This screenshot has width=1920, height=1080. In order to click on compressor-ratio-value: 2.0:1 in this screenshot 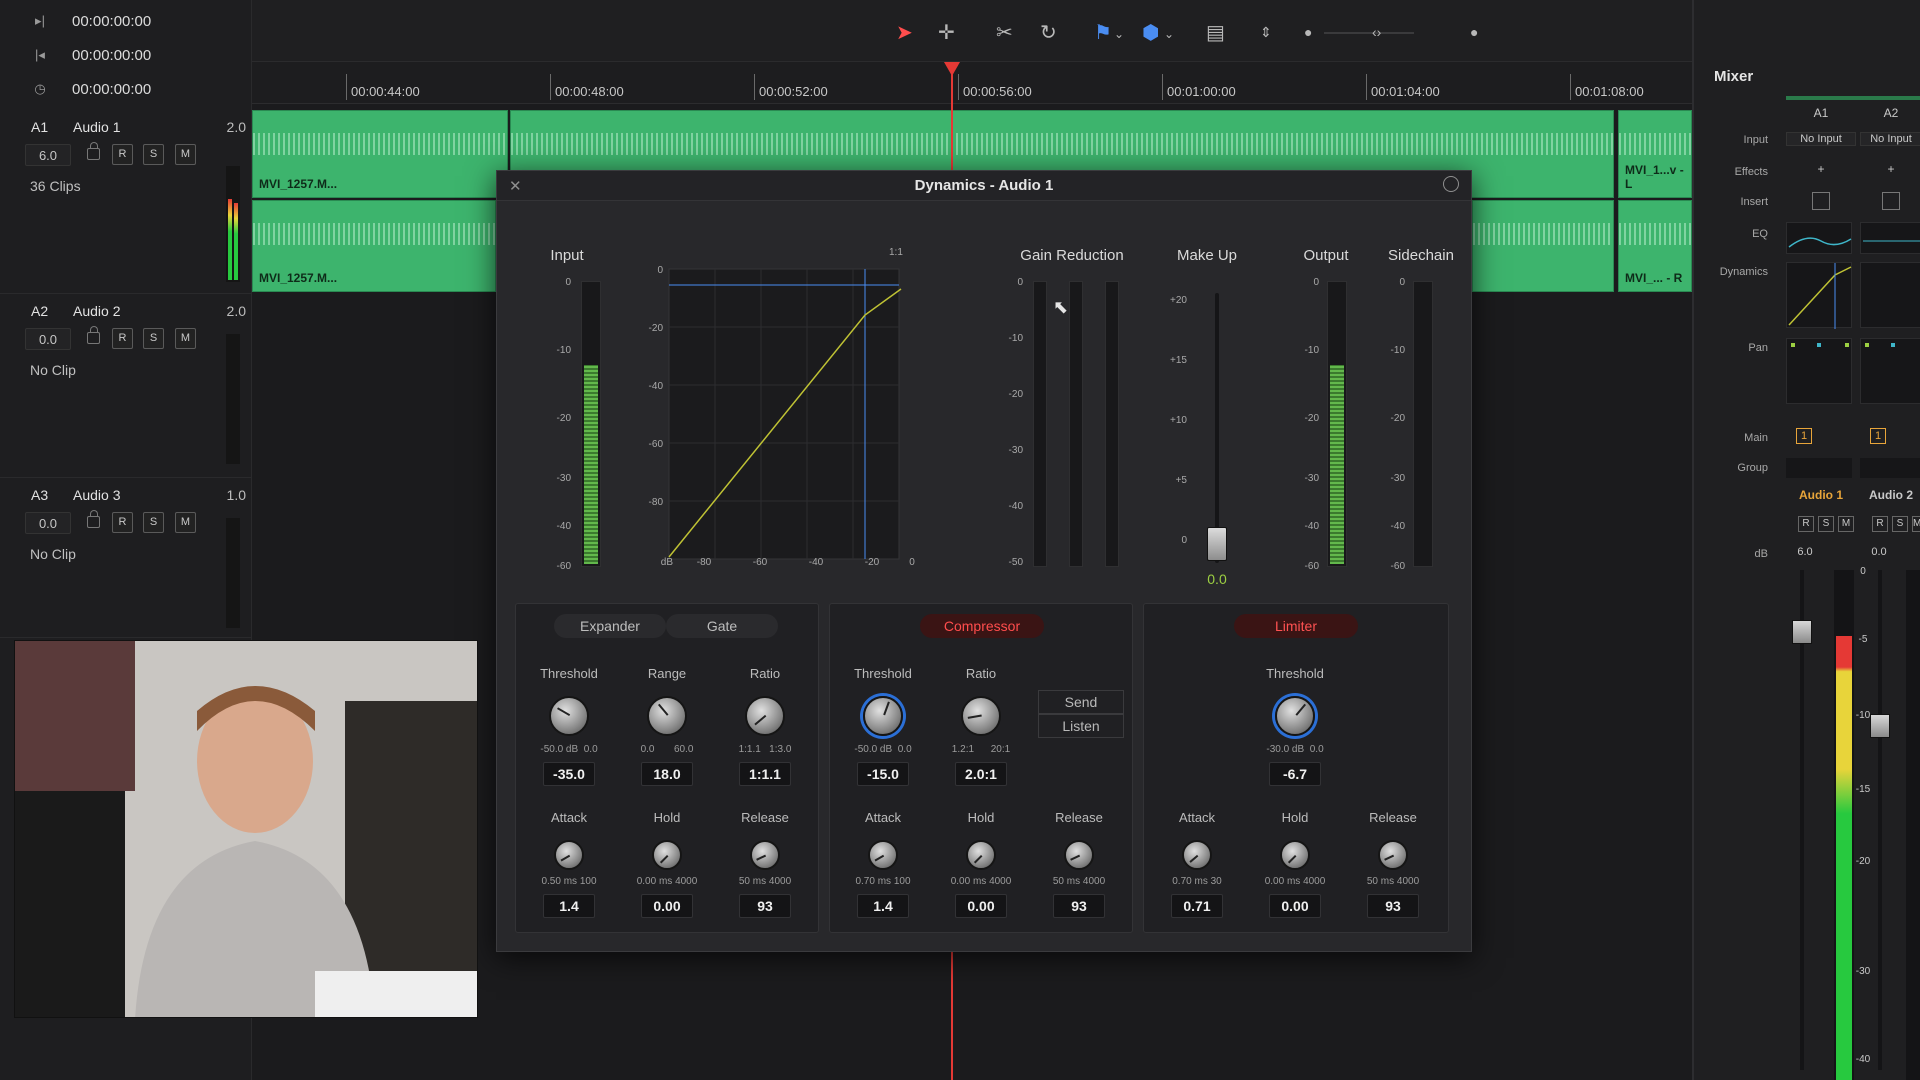, I will do `click(981, 774)`.